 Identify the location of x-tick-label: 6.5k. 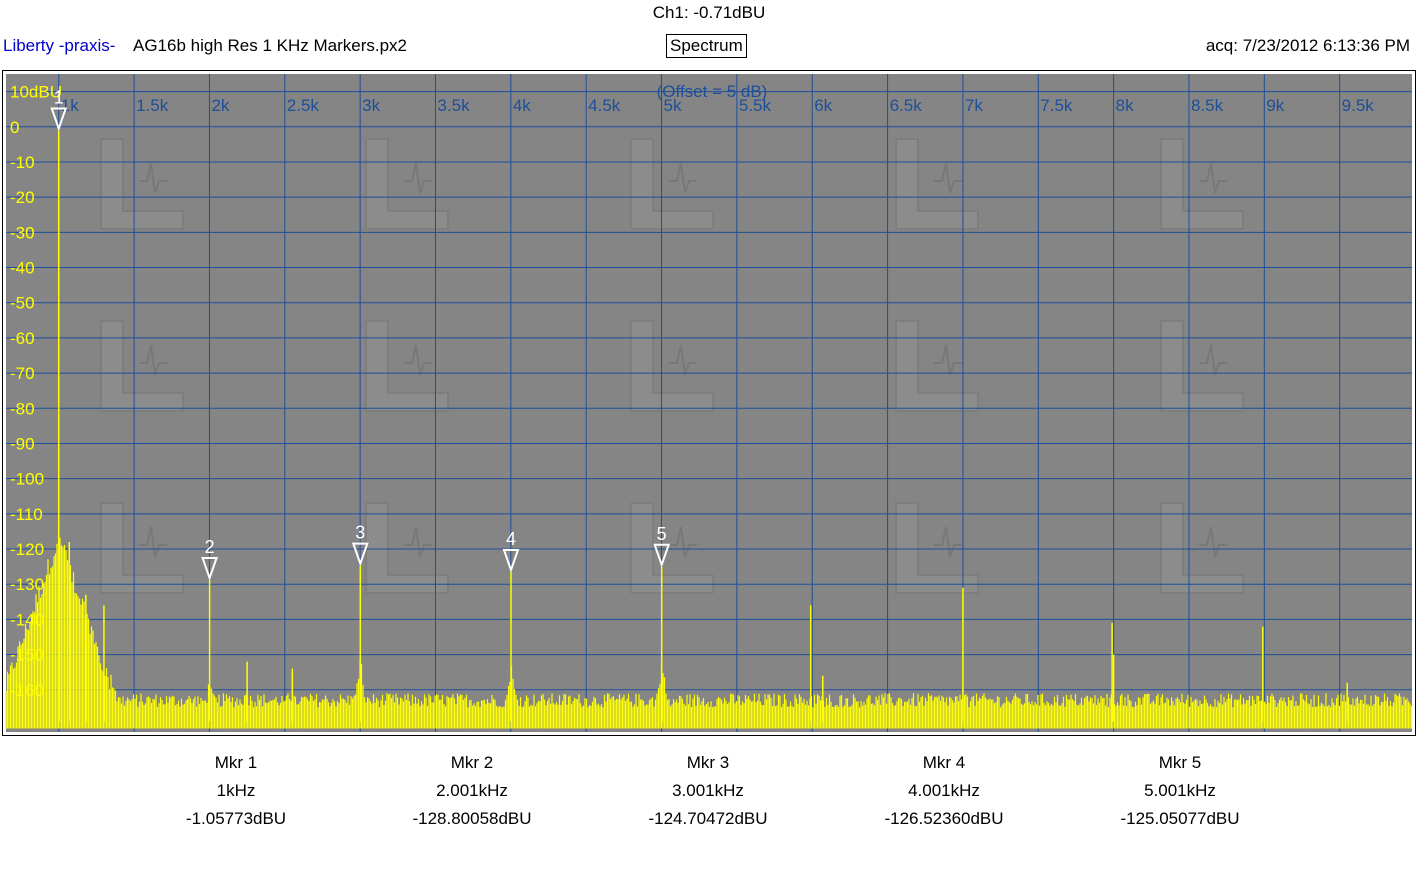
(906, 105).